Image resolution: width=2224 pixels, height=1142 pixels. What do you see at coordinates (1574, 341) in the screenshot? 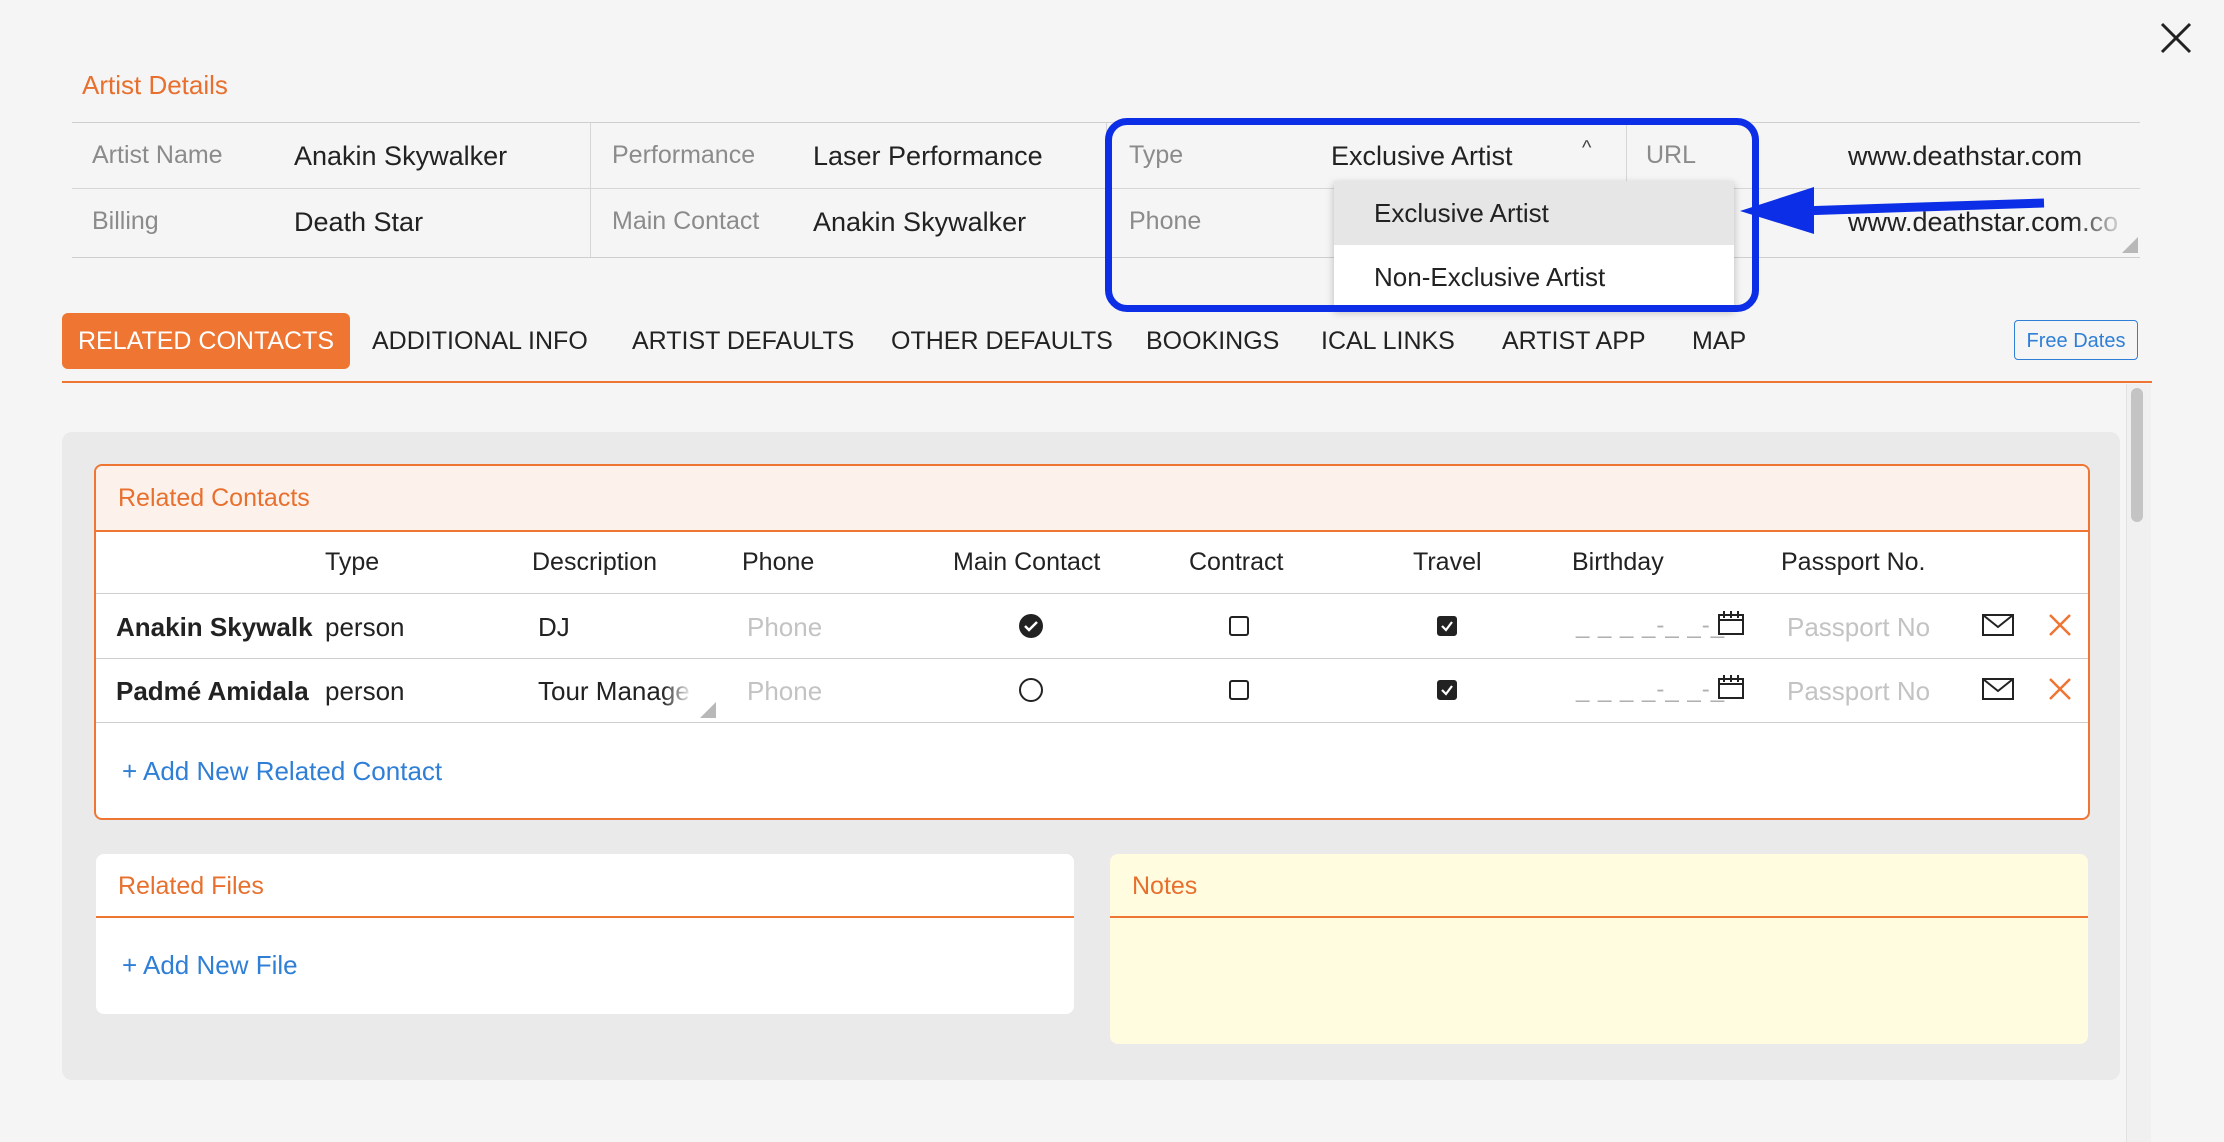
I see `tab-artist-app: ARTIST APP` at bounding box center [1574, 341].